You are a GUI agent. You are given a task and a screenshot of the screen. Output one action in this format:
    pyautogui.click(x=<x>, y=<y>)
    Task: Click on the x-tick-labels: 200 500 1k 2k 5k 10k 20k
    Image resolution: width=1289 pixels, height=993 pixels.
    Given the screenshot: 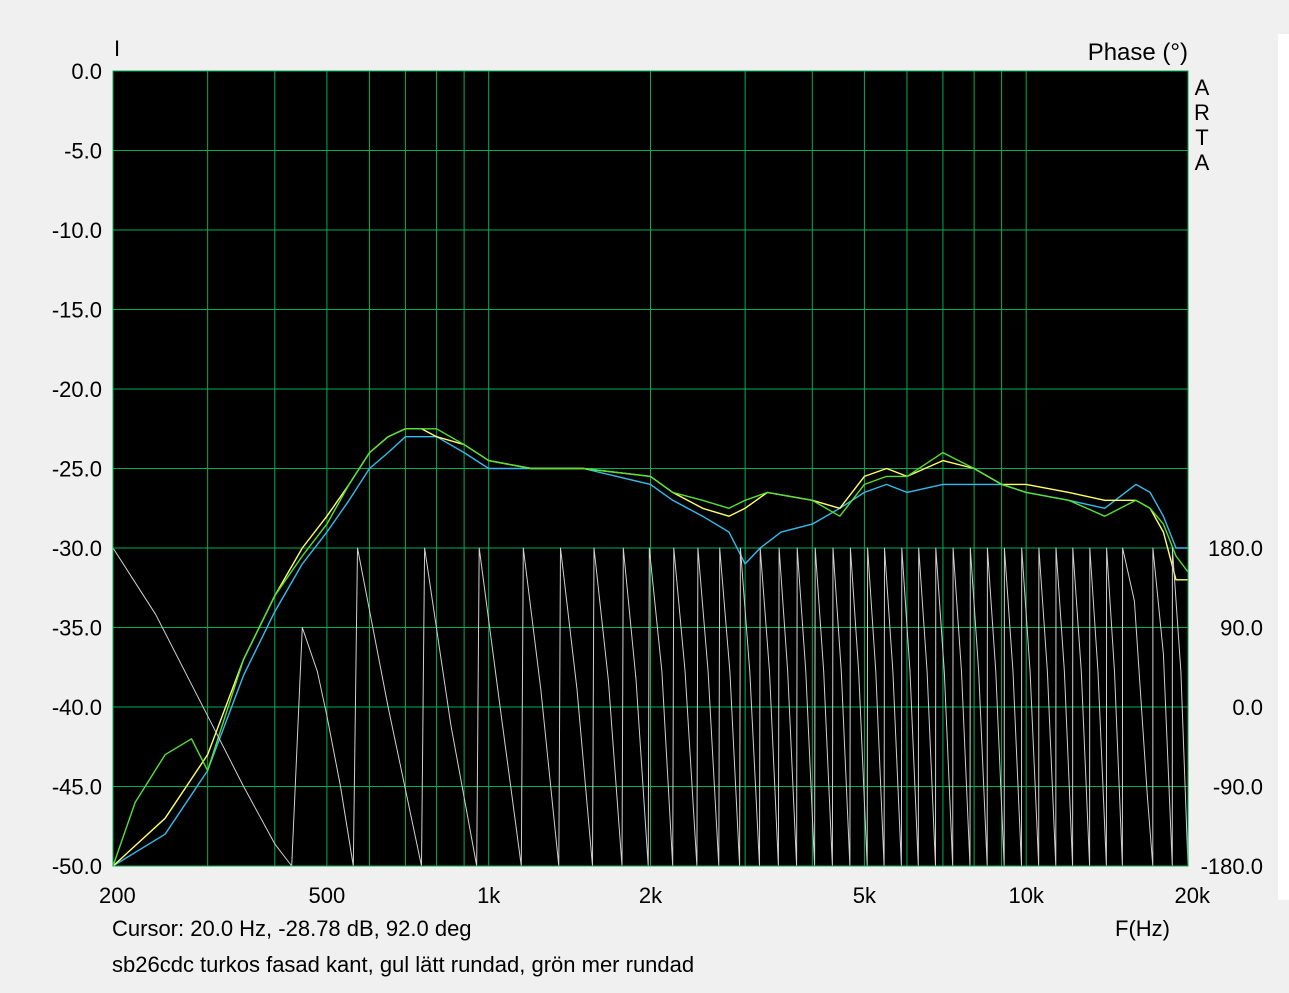 What is the action you would take?
    pyautogui.click(x=655, y=895)
    